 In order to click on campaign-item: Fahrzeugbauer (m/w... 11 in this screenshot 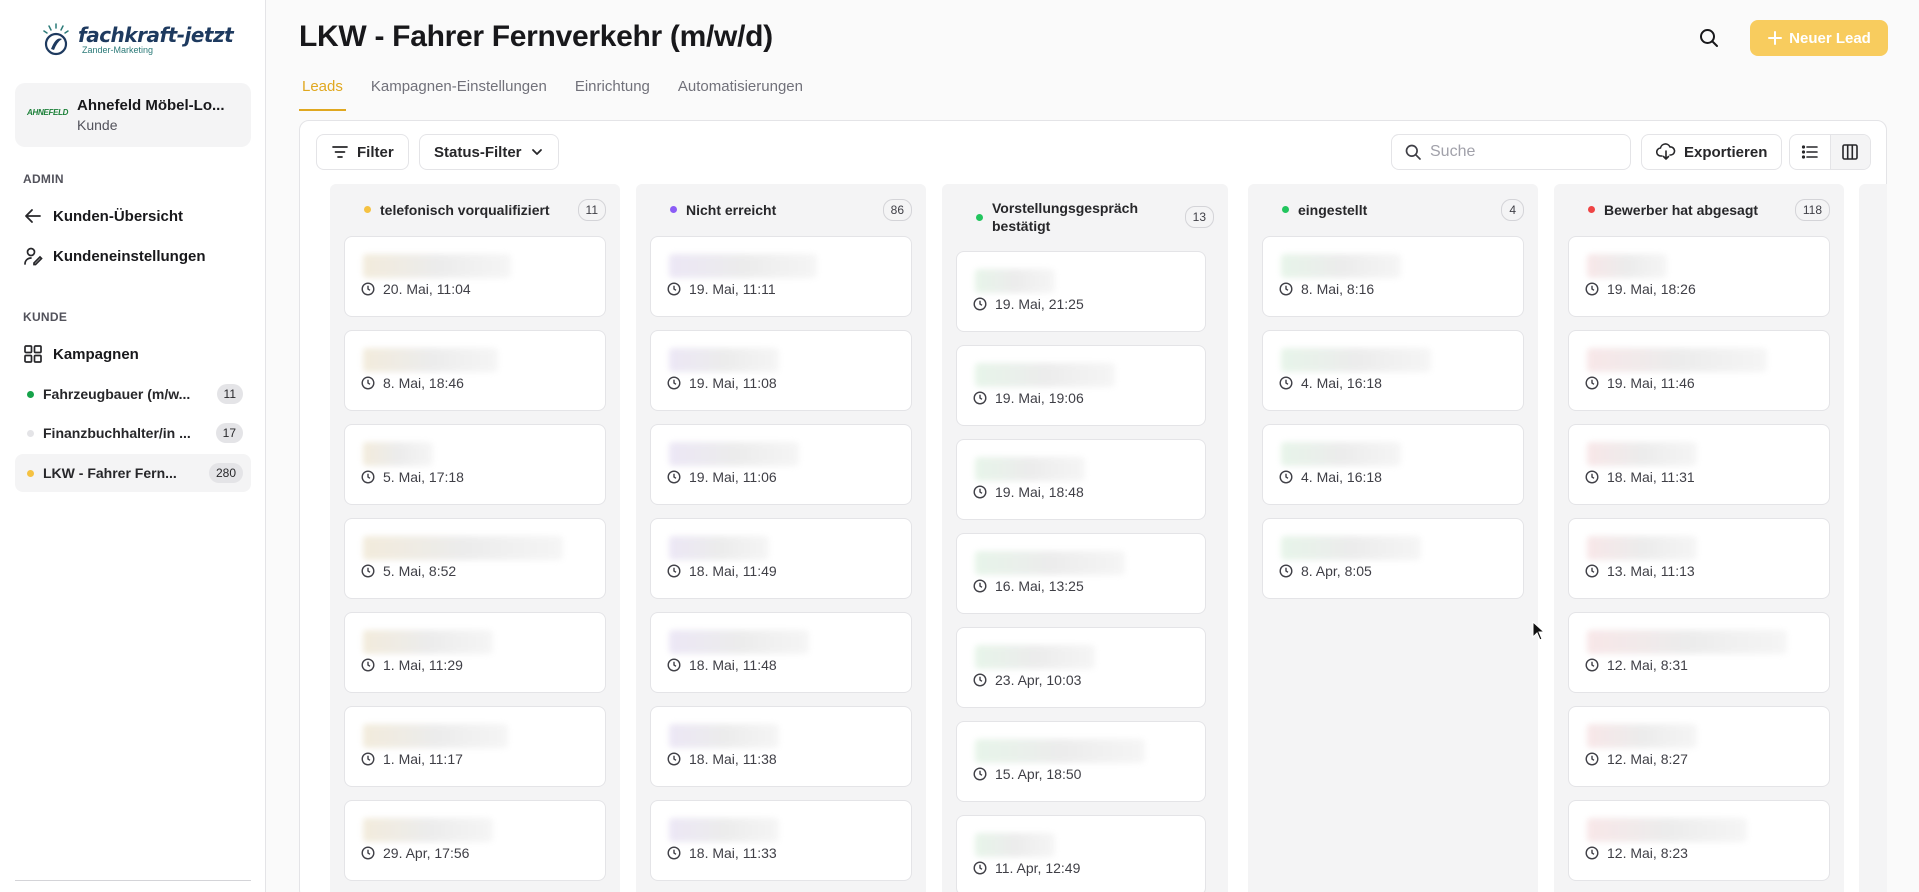, I will do `click(133, 394)`.